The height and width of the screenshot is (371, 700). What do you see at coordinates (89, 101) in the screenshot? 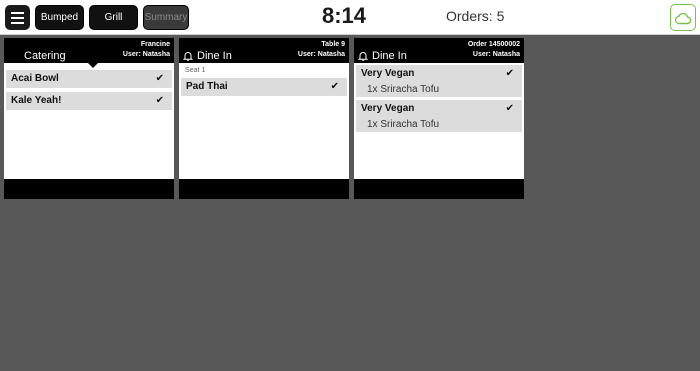
I see `order-item: Kale Yeah! ✔` at bounding box center [89, 101].